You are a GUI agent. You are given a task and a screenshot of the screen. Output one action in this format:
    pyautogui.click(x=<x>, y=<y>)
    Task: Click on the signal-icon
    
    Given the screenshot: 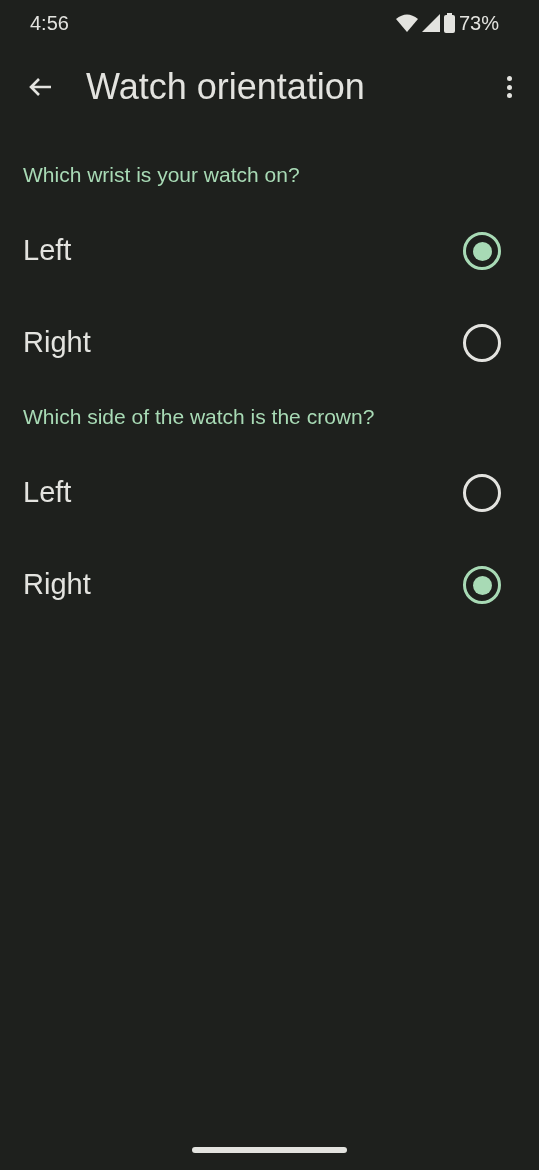 What is the action you would take?
    pyautogui.click(x=430, y=23)
    